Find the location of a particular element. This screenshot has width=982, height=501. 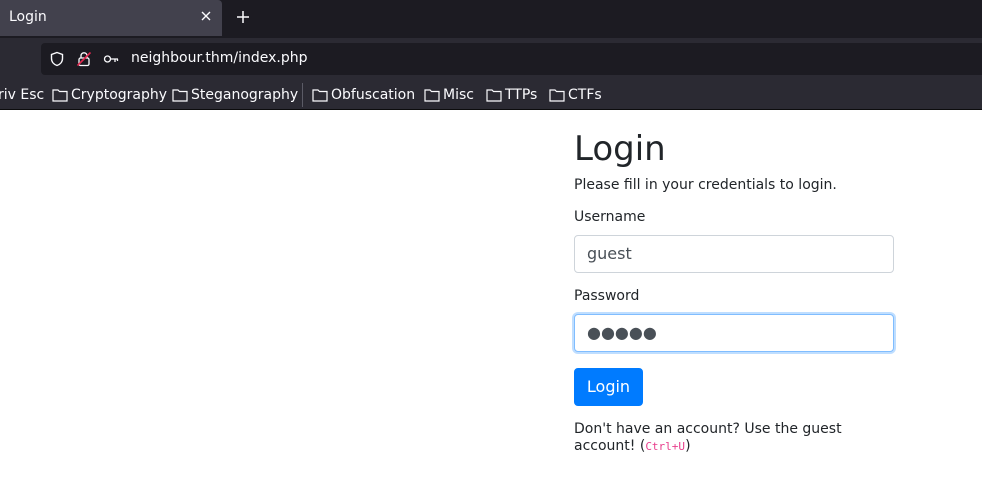

browser-tab: Login is located at coordinates (111, 18).